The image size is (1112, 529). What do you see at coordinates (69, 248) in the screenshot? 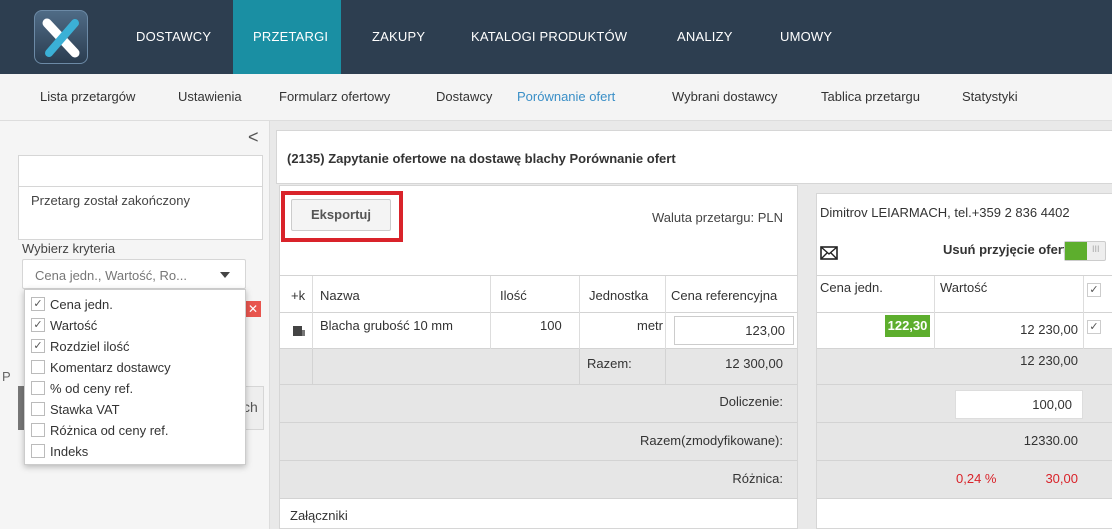
I see `criteria-label: Wybierz kryteria` at bounding box center [69, 248].